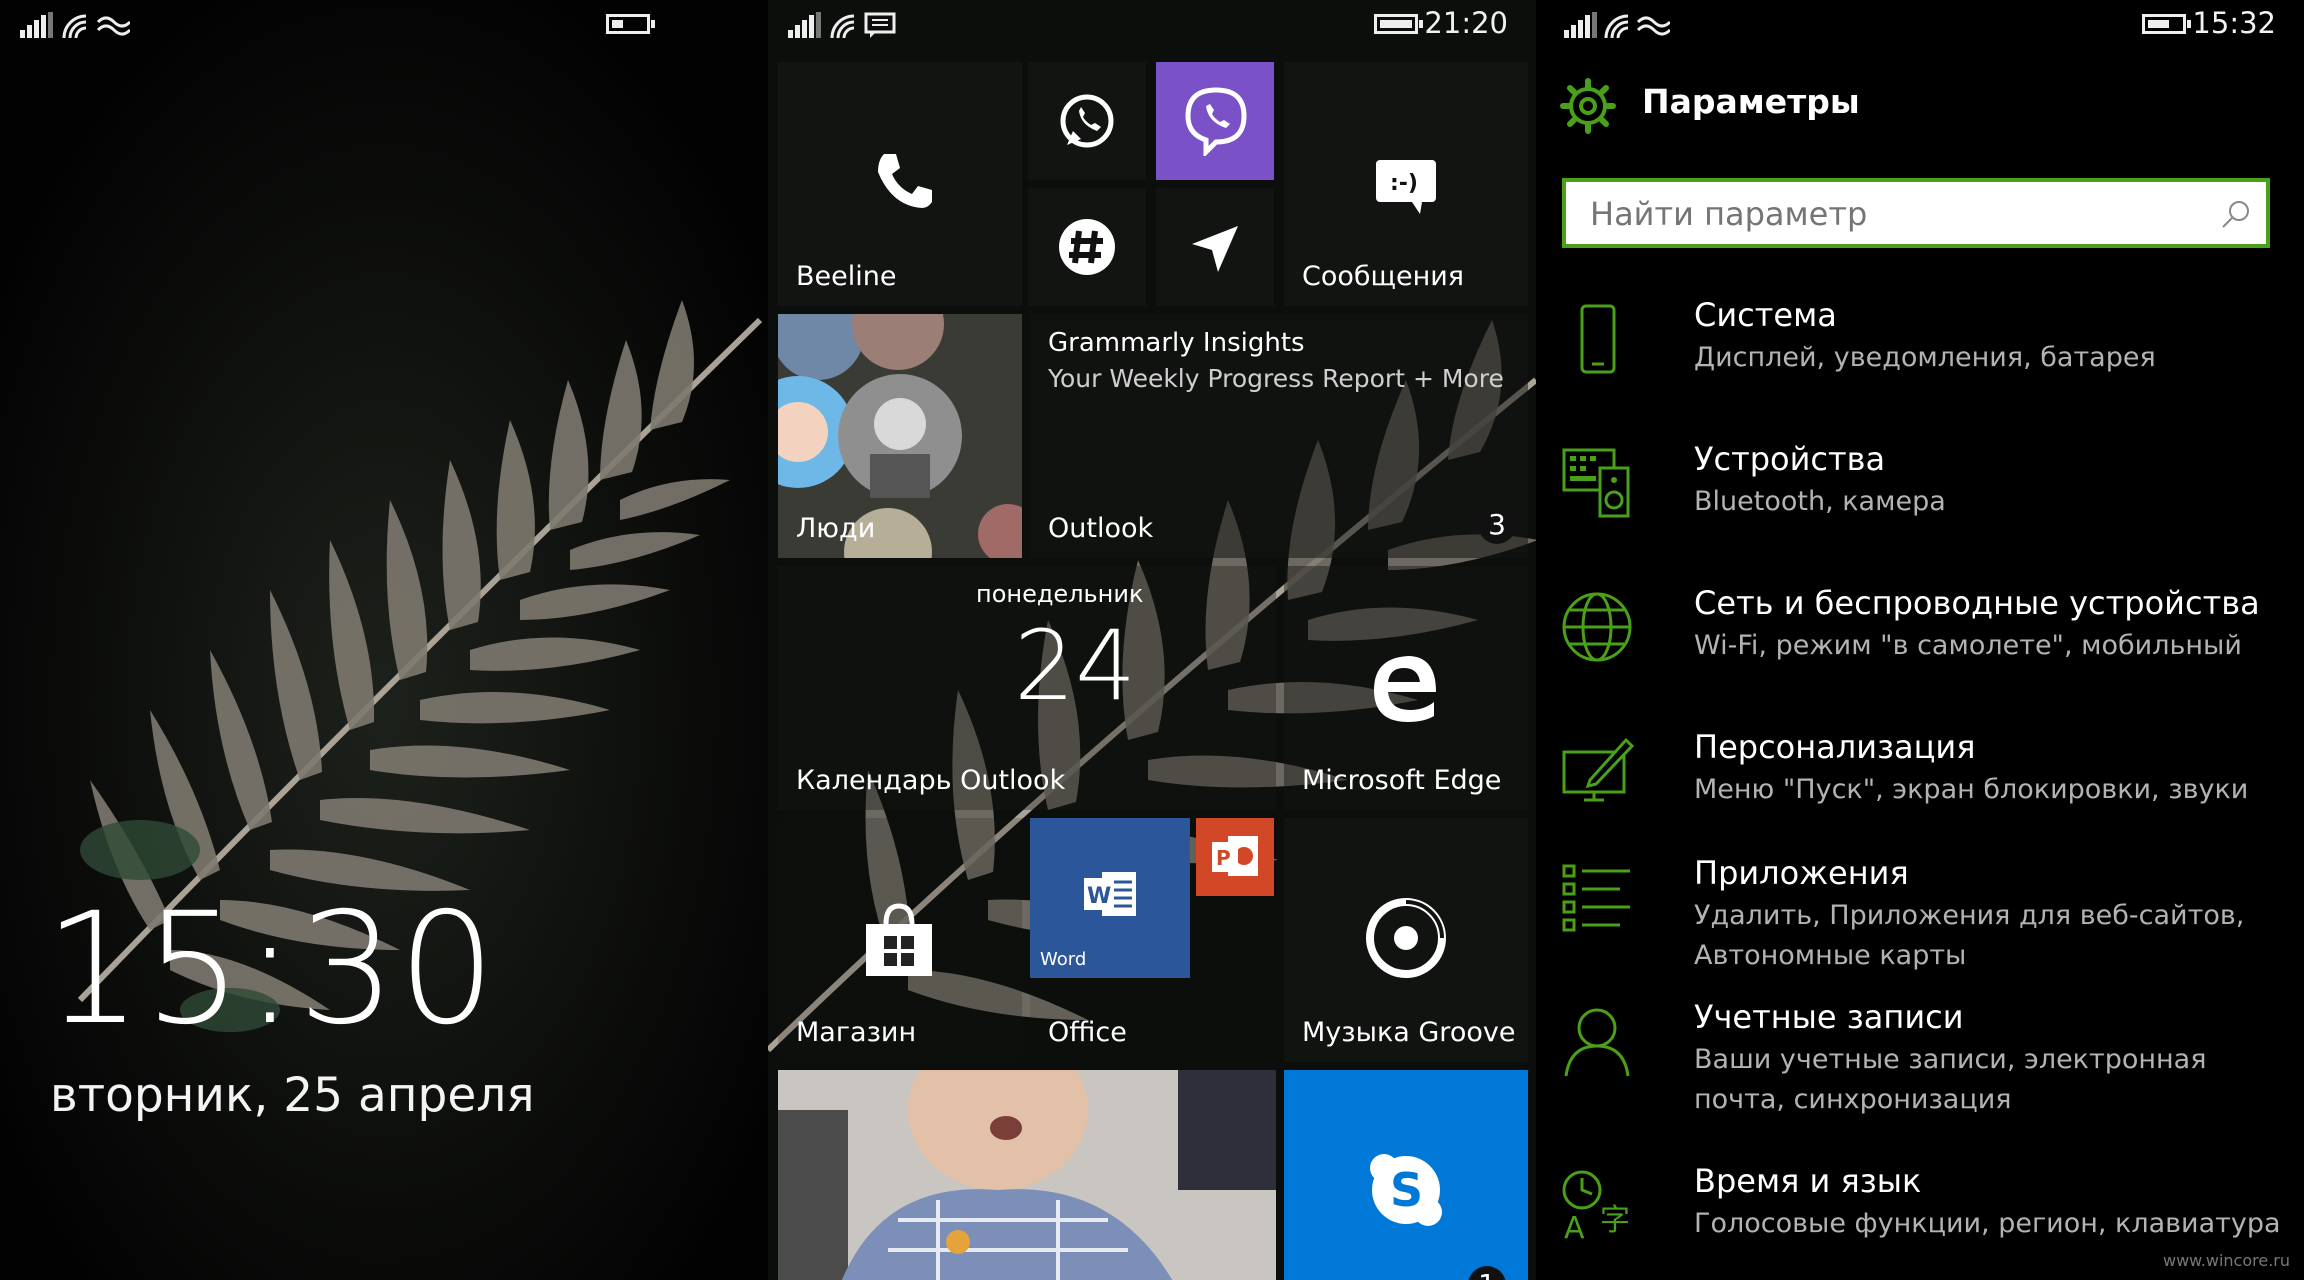 This screenshot has height=1280, width=2304. I want to click on settings-item-system: Система Дисплей, уведомления, батарея, so click(1920, 346).